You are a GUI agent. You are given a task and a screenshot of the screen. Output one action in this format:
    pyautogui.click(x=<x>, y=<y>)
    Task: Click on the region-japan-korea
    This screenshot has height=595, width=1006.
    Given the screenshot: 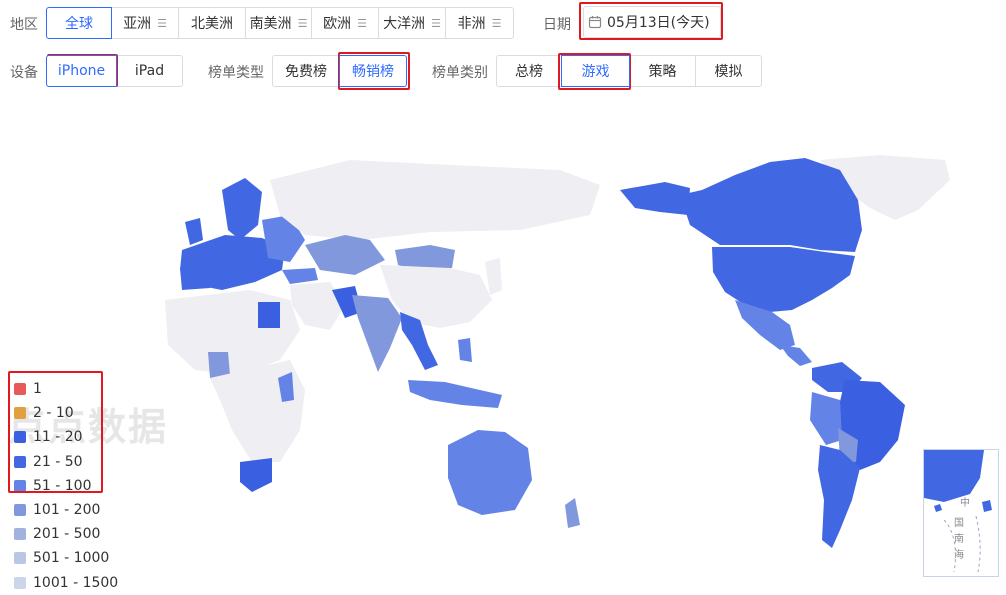 What is the action you would take?
    pyautogui.click(x=493, y=276)
    